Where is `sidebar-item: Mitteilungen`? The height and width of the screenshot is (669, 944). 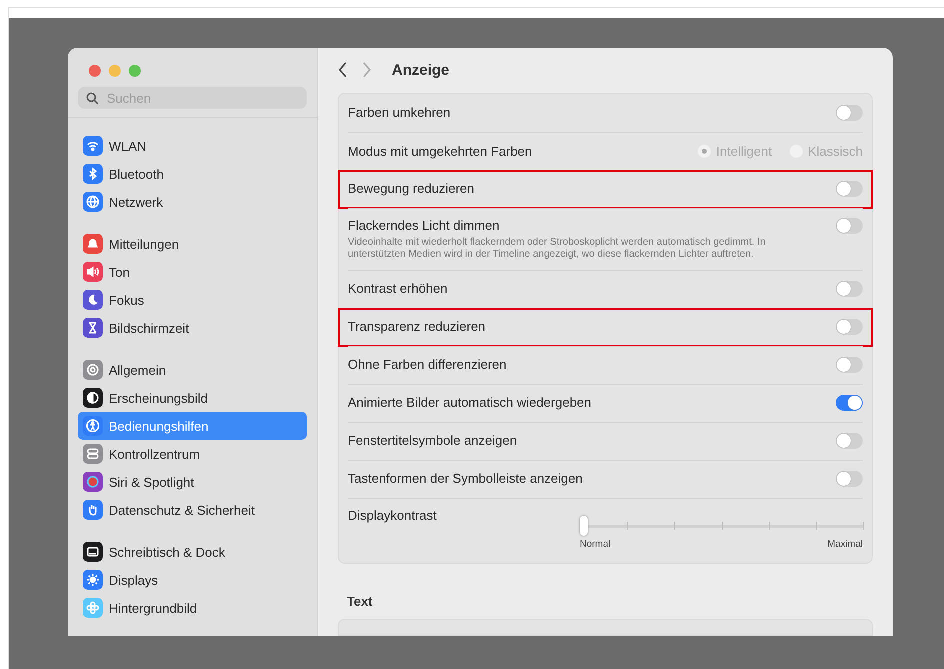 sidebar-item: Mitteilungen is located at coordinates (192, 244).